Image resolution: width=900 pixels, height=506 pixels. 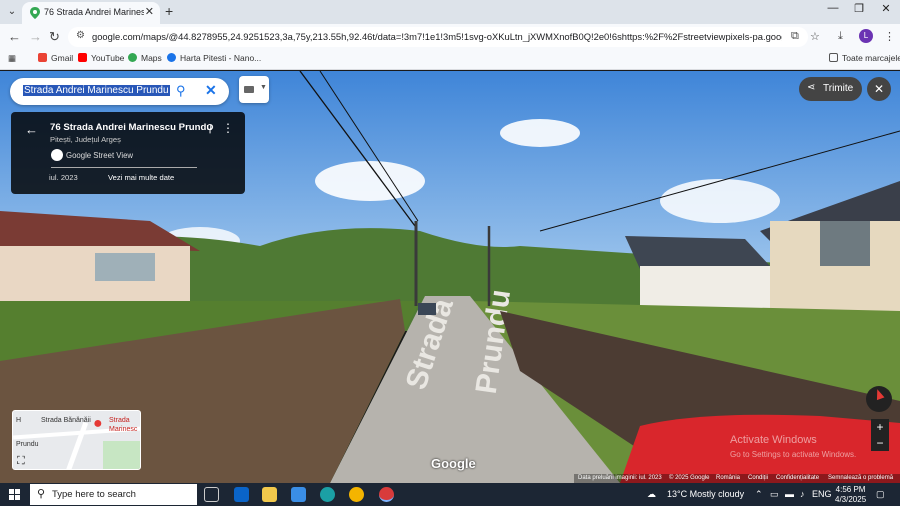 I want to click on tab-close-icon: ✕, so click(x=149, y=11).